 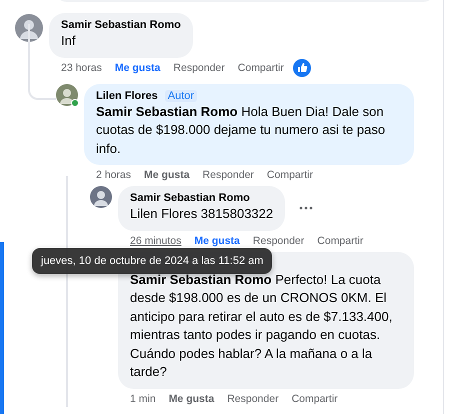 What do you see at coordinates (127, 96) in the screenshot?
I see `author-name: Lilen Flores` at bounding box center [127, 96].